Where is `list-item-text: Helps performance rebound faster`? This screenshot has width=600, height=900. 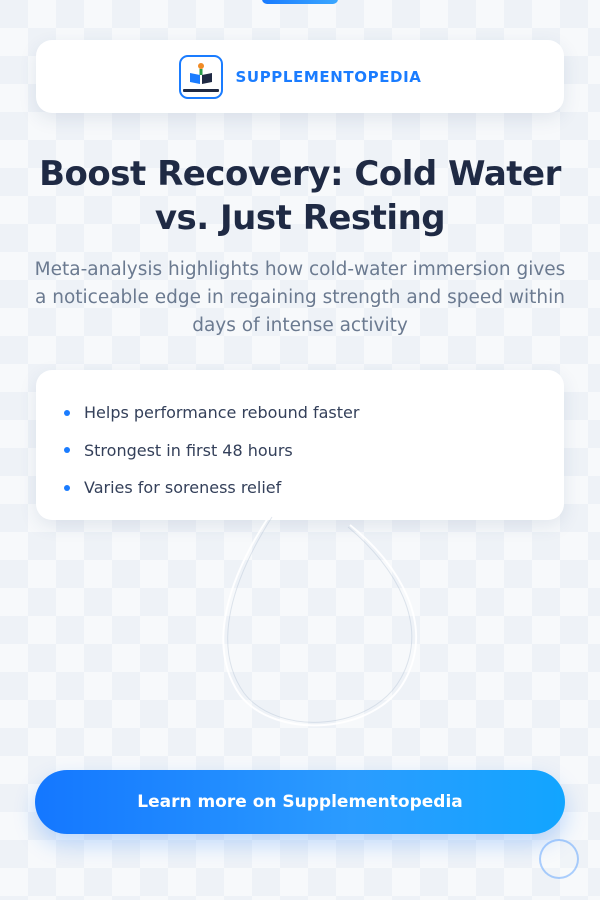 list-item-text: Helps performance rebound faster is located at coordinates (222, 413).